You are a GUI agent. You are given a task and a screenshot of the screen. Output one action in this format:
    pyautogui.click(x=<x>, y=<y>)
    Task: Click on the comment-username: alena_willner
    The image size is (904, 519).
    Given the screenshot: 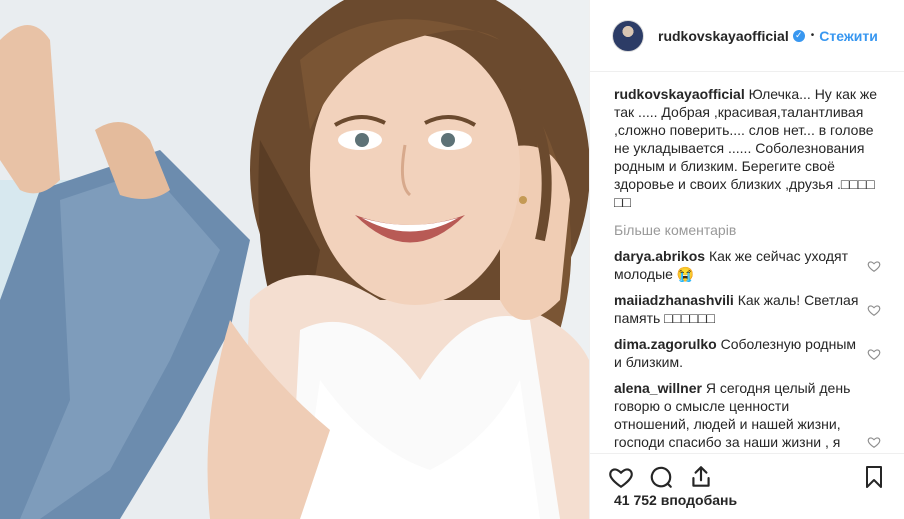 What is the action you would take?
    pyautogui.click(x=658, y=388)
    